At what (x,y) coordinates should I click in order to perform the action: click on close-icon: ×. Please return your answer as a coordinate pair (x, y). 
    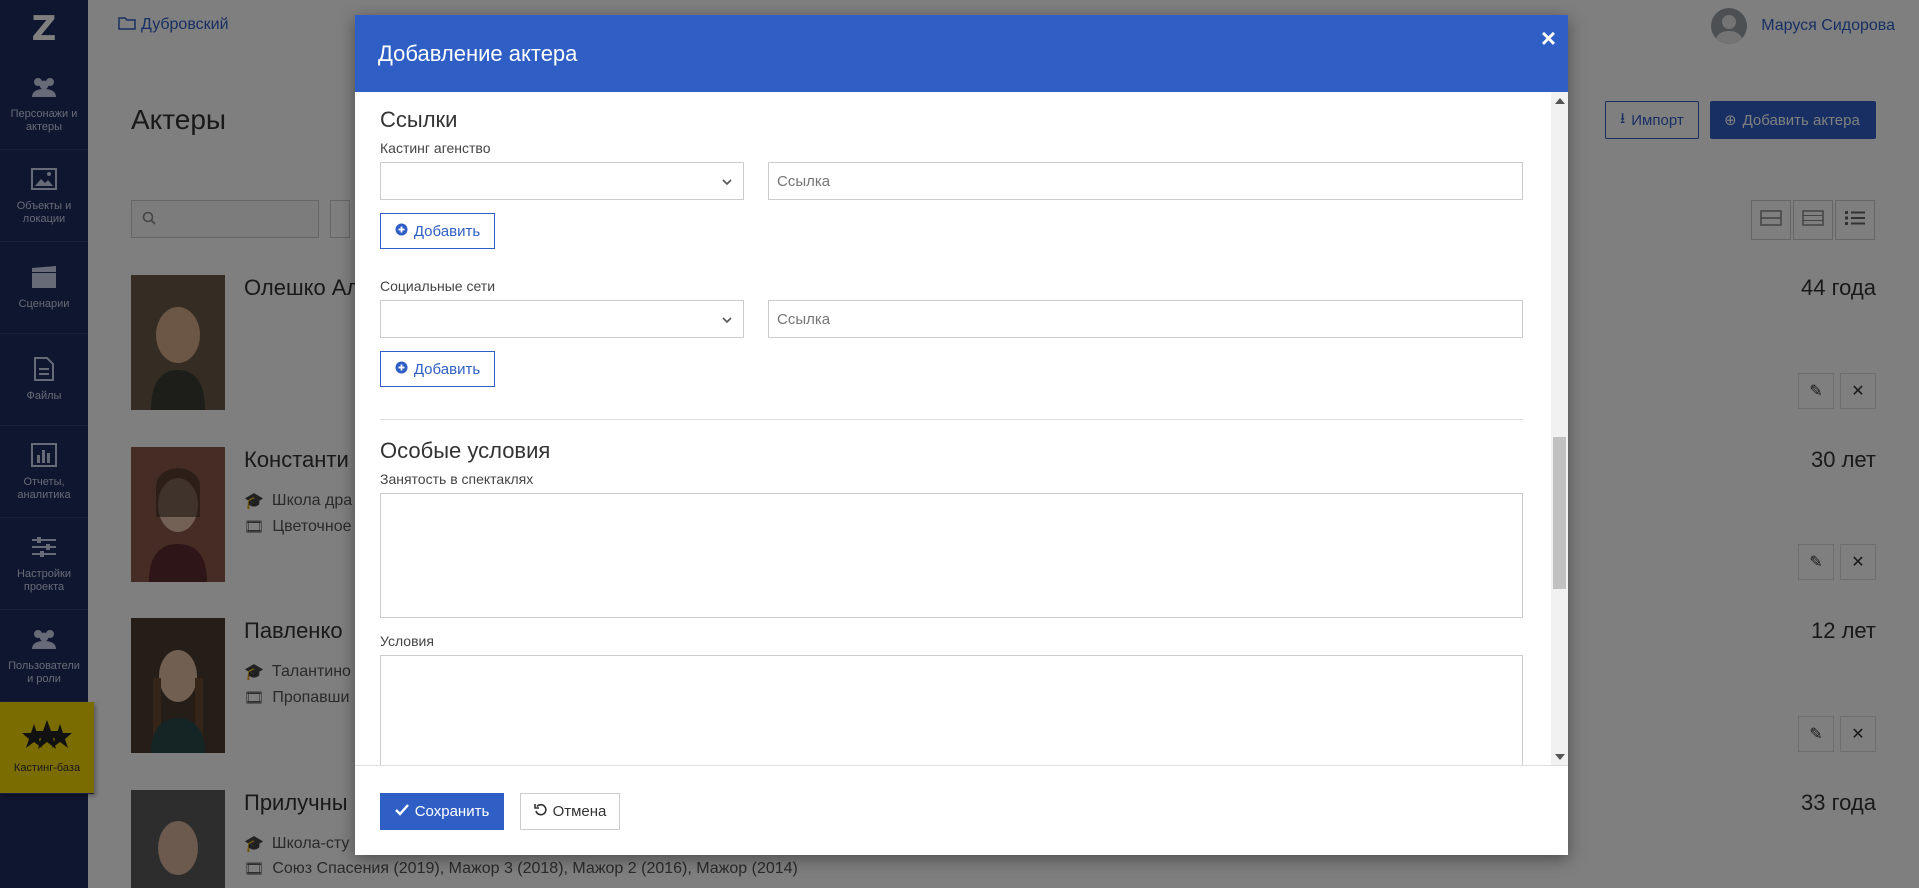
    Looking at the image, I should click on (1548, 38).